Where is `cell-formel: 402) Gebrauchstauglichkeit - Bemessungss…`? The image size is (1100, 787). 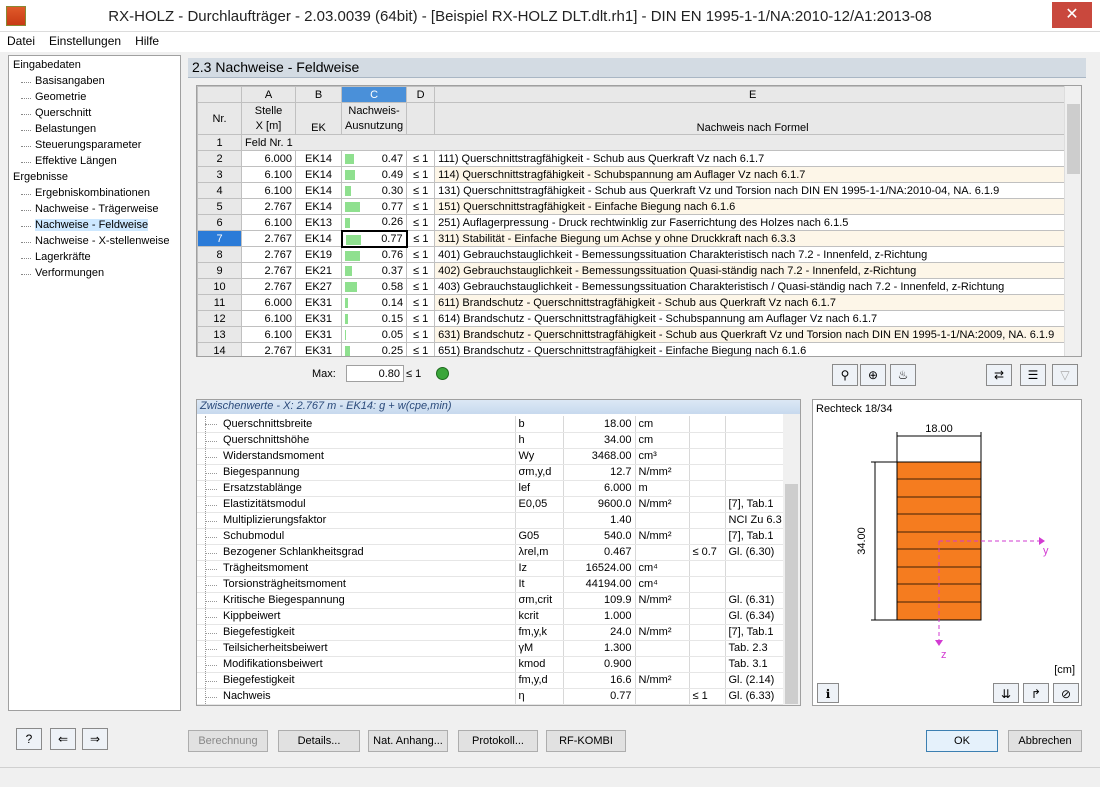
cell-formel: 402) Gebrauchstauglichkeit - Bemessungss… is located at coordinates (753, 270).